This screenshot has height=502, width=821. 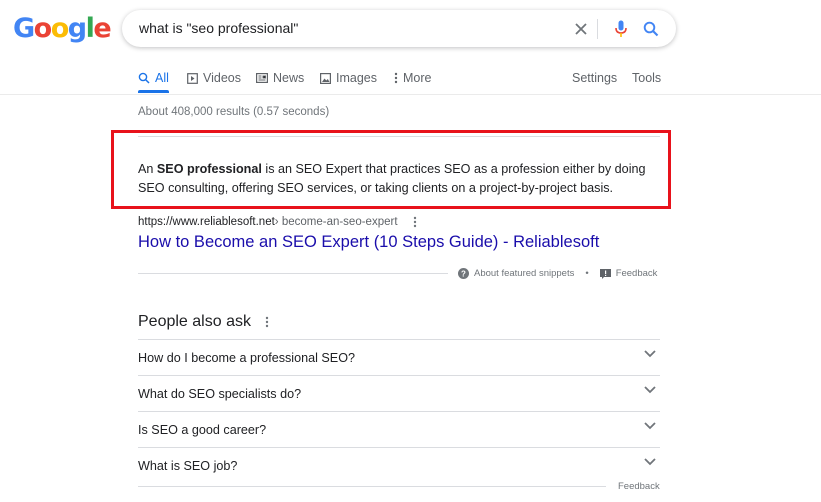 What do you see at coordinates (90, 28) in the screenshot?
I see `logo-letter: l` at bounding box center [90, 28].